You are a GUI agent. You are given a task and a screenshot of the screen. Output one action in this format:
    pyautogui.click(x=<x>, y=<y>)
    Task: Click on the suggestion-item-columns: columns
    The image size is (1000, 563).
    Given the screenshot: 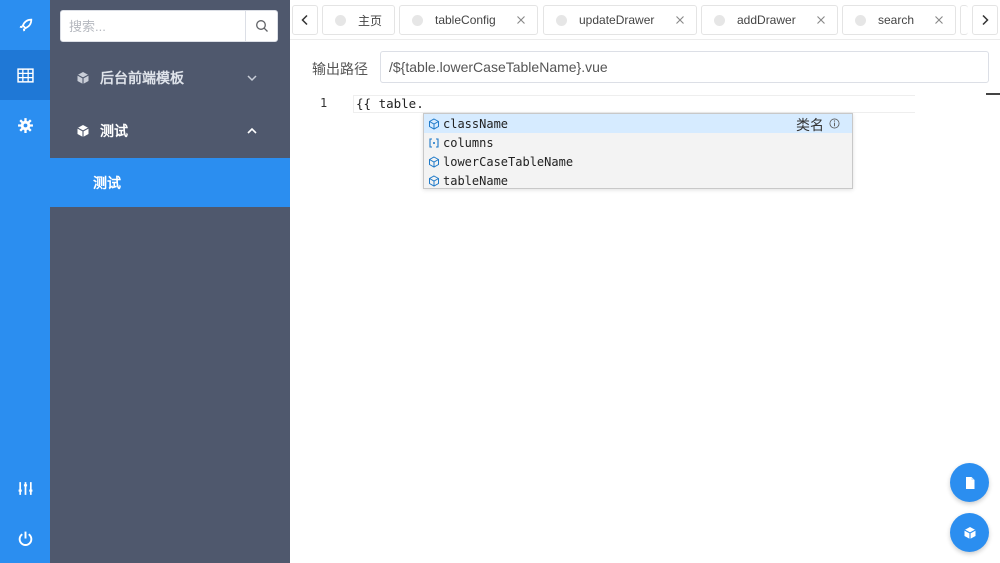 What is the action you would take?
    pyautogui.click(x=638, y=142)
    